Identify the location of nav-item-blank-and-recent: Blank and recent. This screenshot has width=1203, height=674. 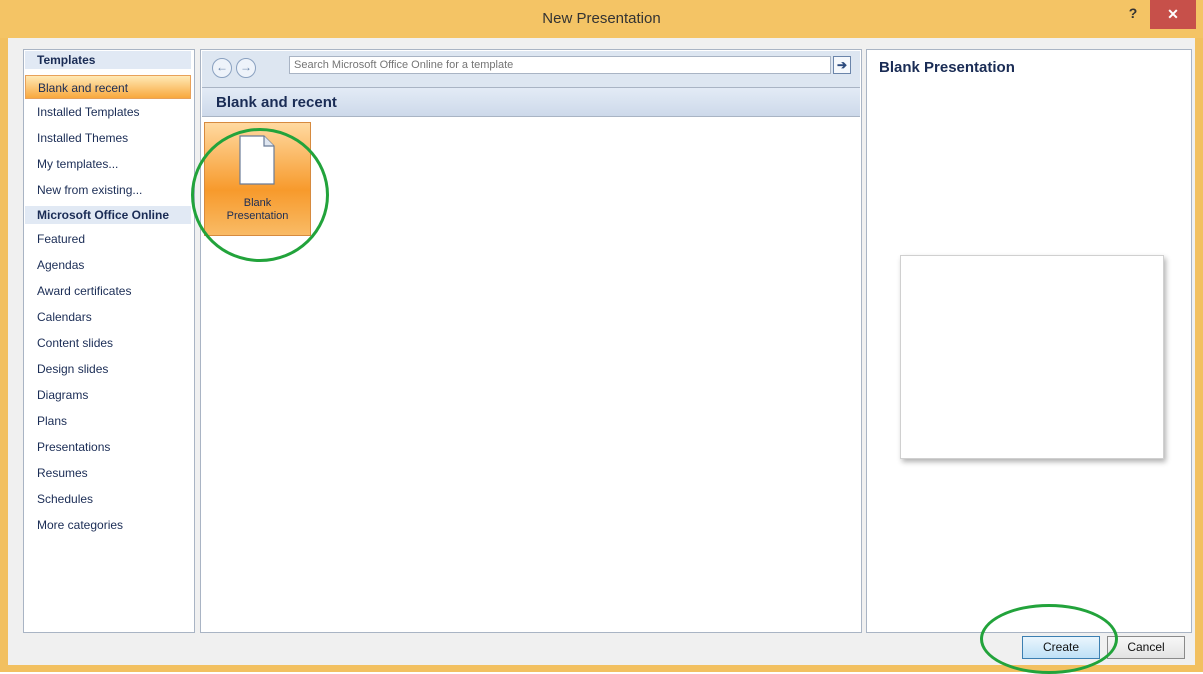
(108, 87).